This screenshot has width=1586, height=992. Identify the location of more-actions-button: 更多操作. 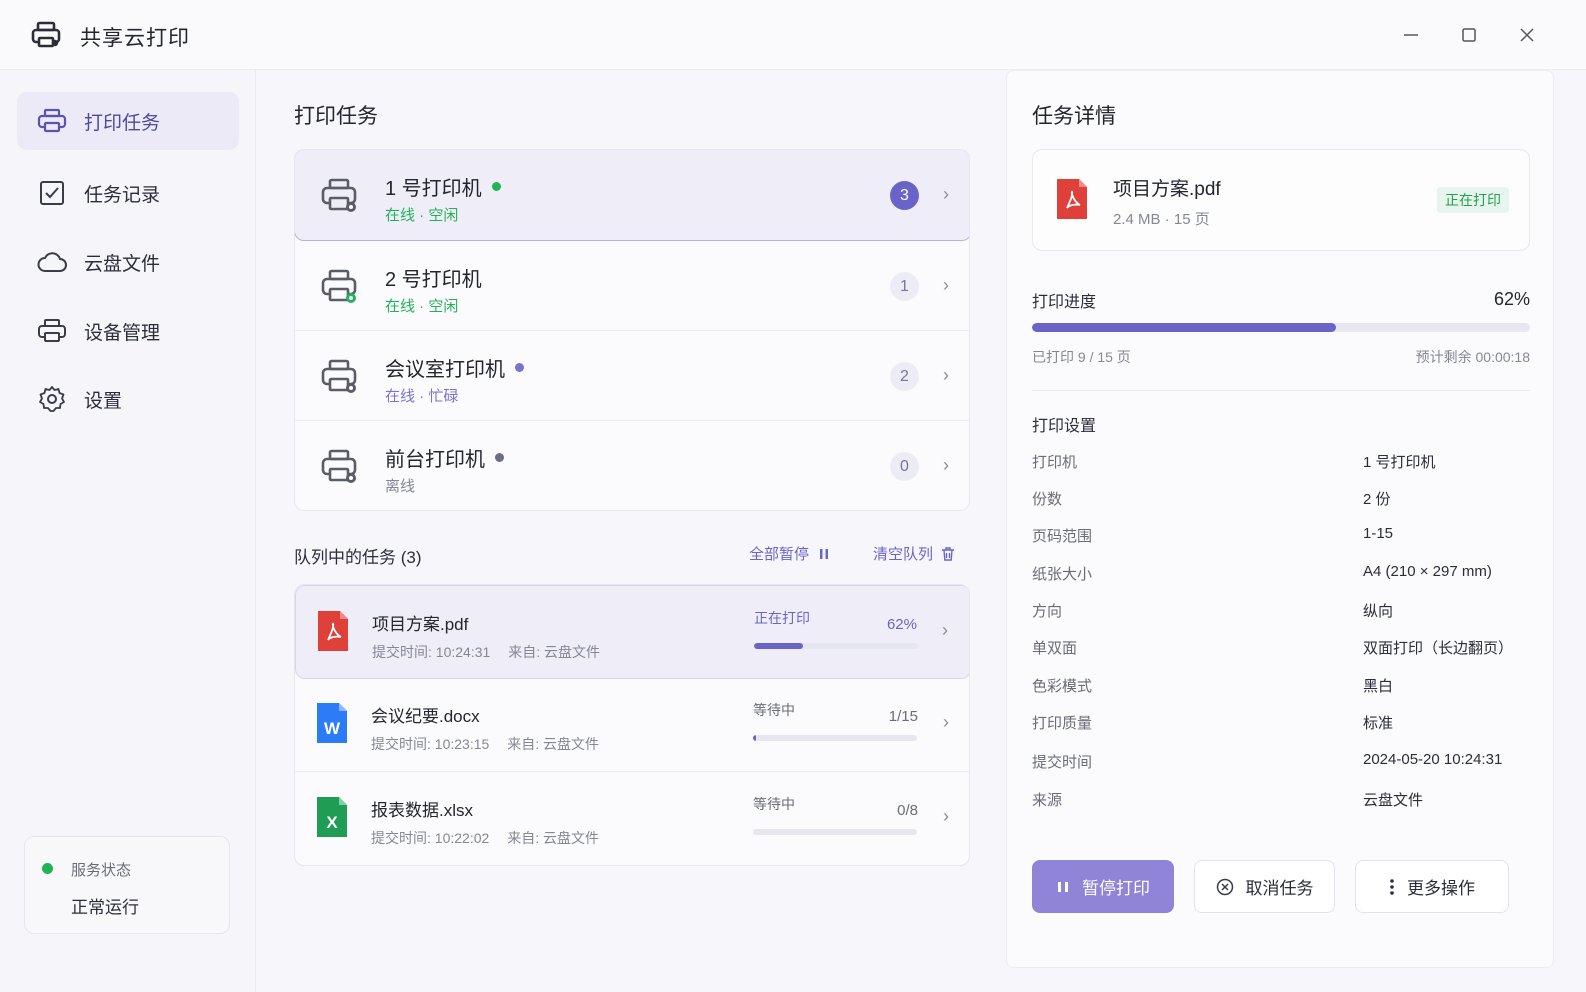
(1432, 886).